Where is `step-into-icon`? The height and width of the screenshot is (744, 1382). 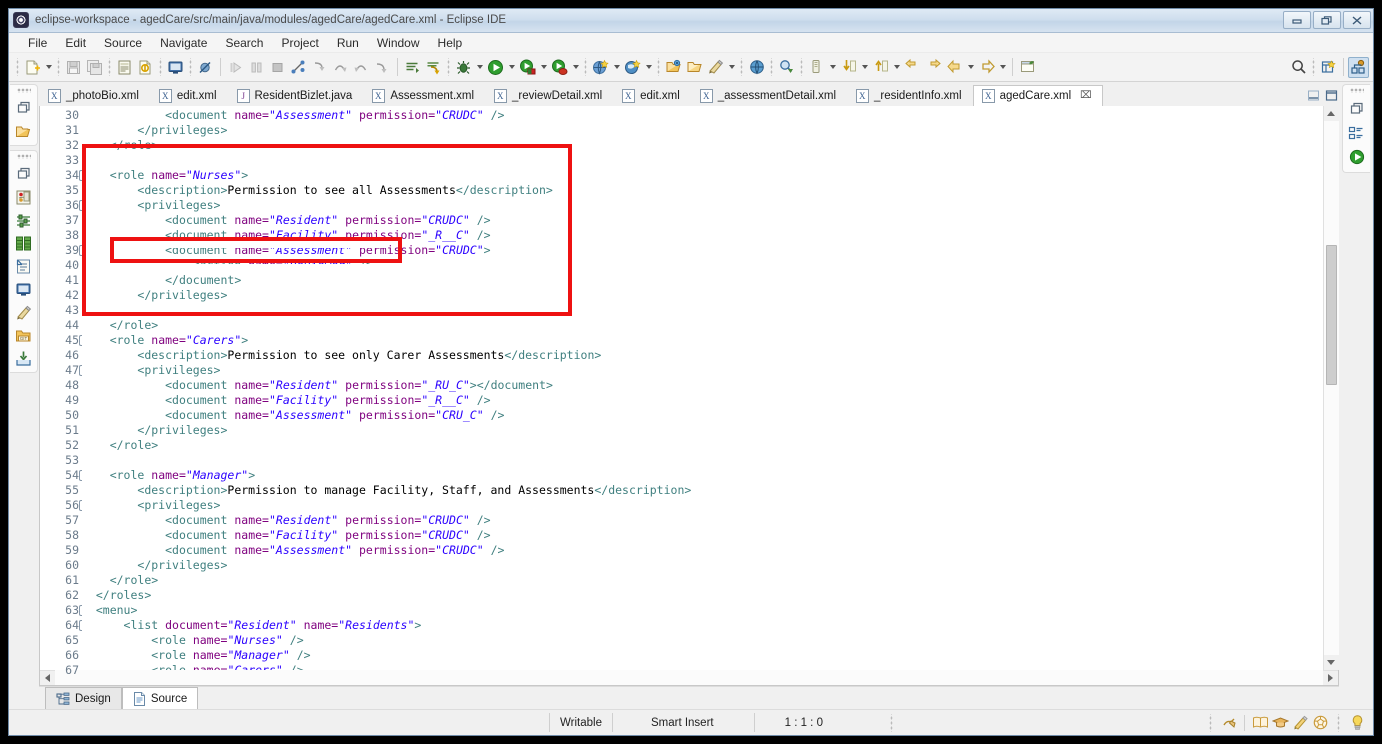 step-into-icon is located at coordinates (319, 67).